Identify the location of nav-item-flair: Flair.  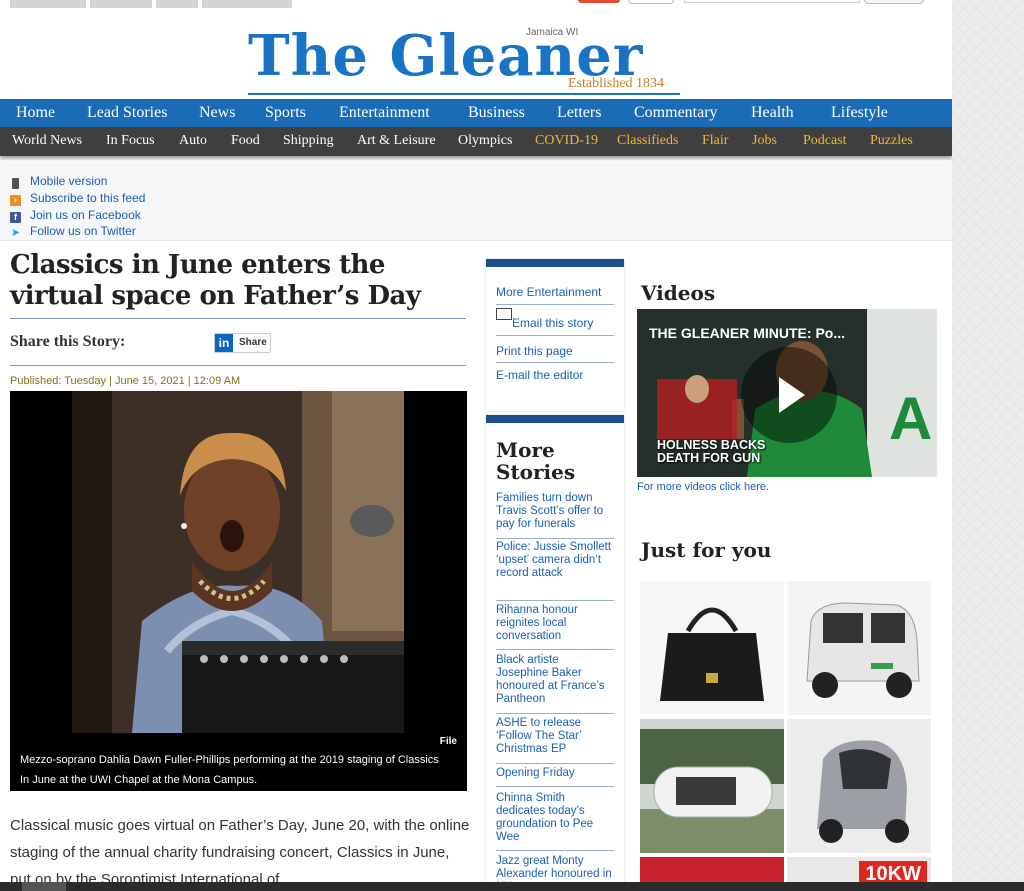
(715, 141).